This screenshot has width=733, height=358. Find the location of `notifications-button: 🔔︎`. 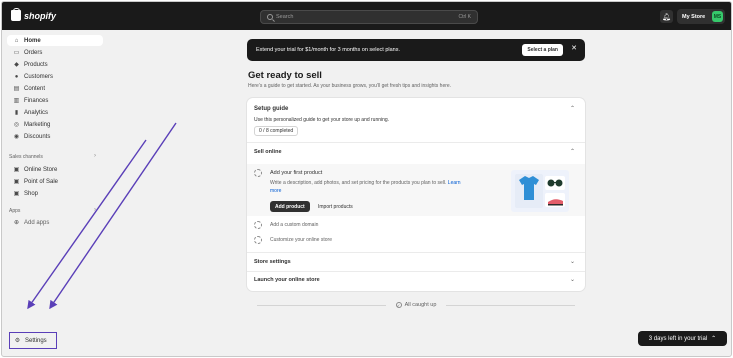

notifications-button: 🔔︎ is located at coordinates (666, 16).